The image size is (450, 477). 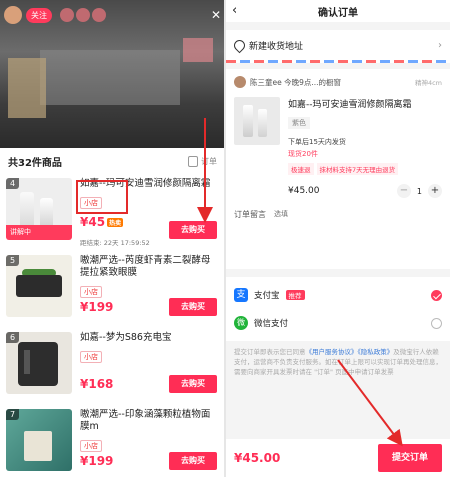 I want to click on address-row: 新建收货地址 ›, so click(x=338, y=45).